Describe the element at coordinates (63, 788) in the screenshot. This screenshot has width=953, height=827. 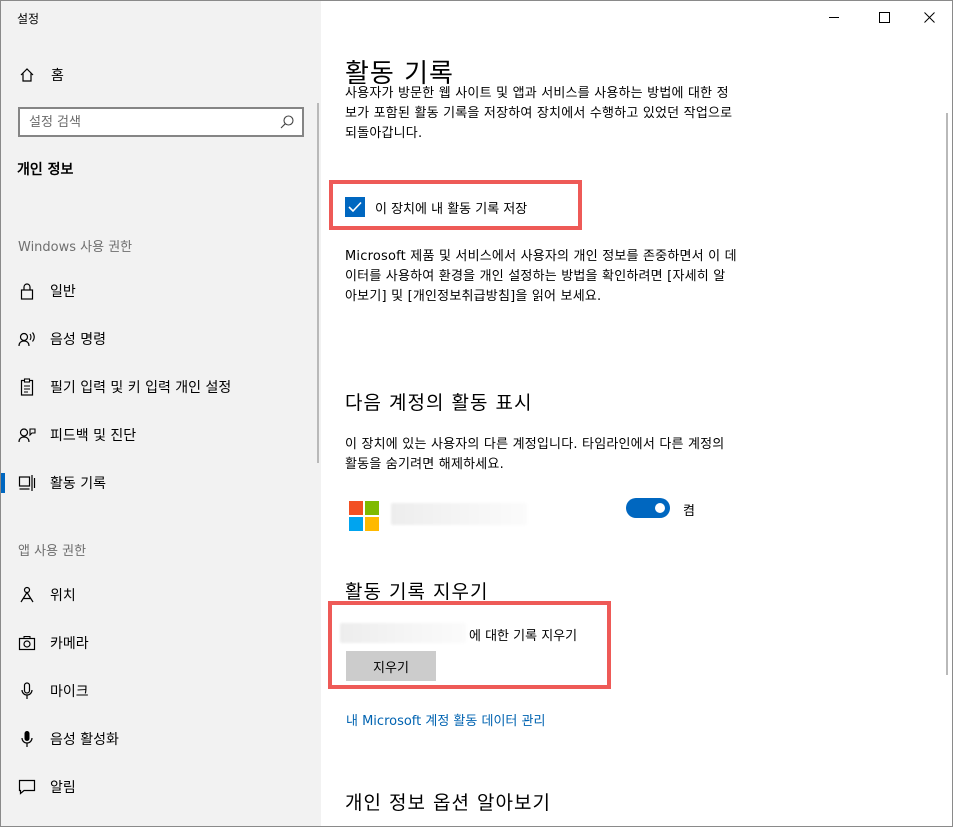
I see `sidebar-item-label: 알림` at that location.